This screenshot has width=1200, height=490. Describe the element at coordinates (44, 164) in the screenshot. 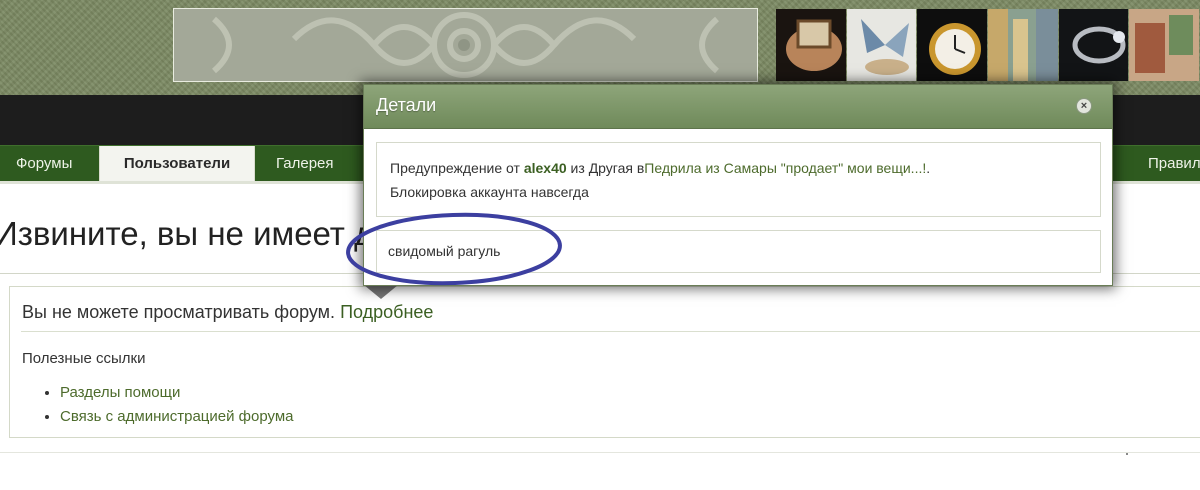

I see `tab-forums: Форумы` at that location.